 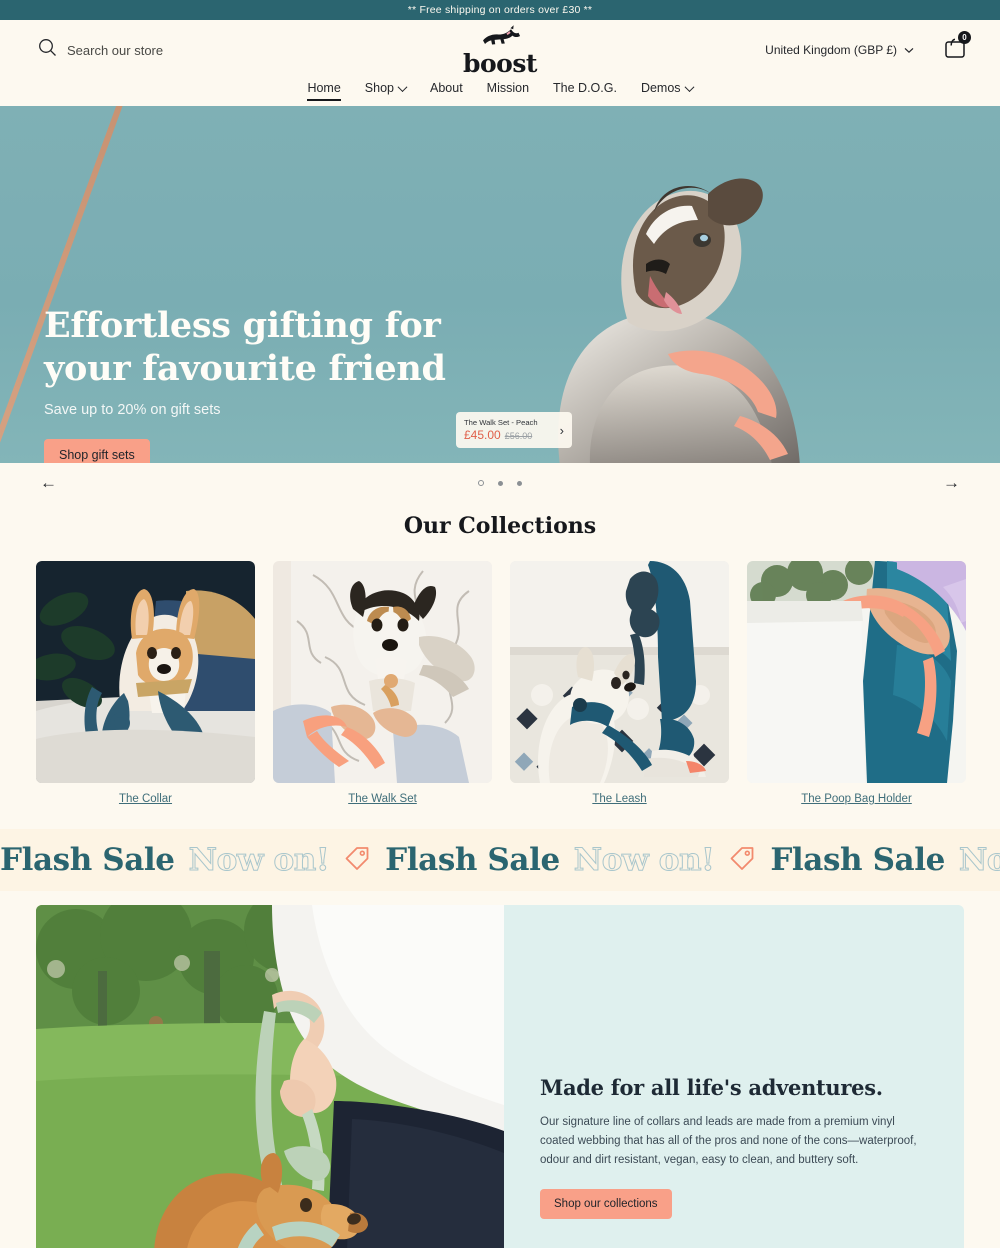 I want to click on search-button: Search our store, so click(x=100, y=50).